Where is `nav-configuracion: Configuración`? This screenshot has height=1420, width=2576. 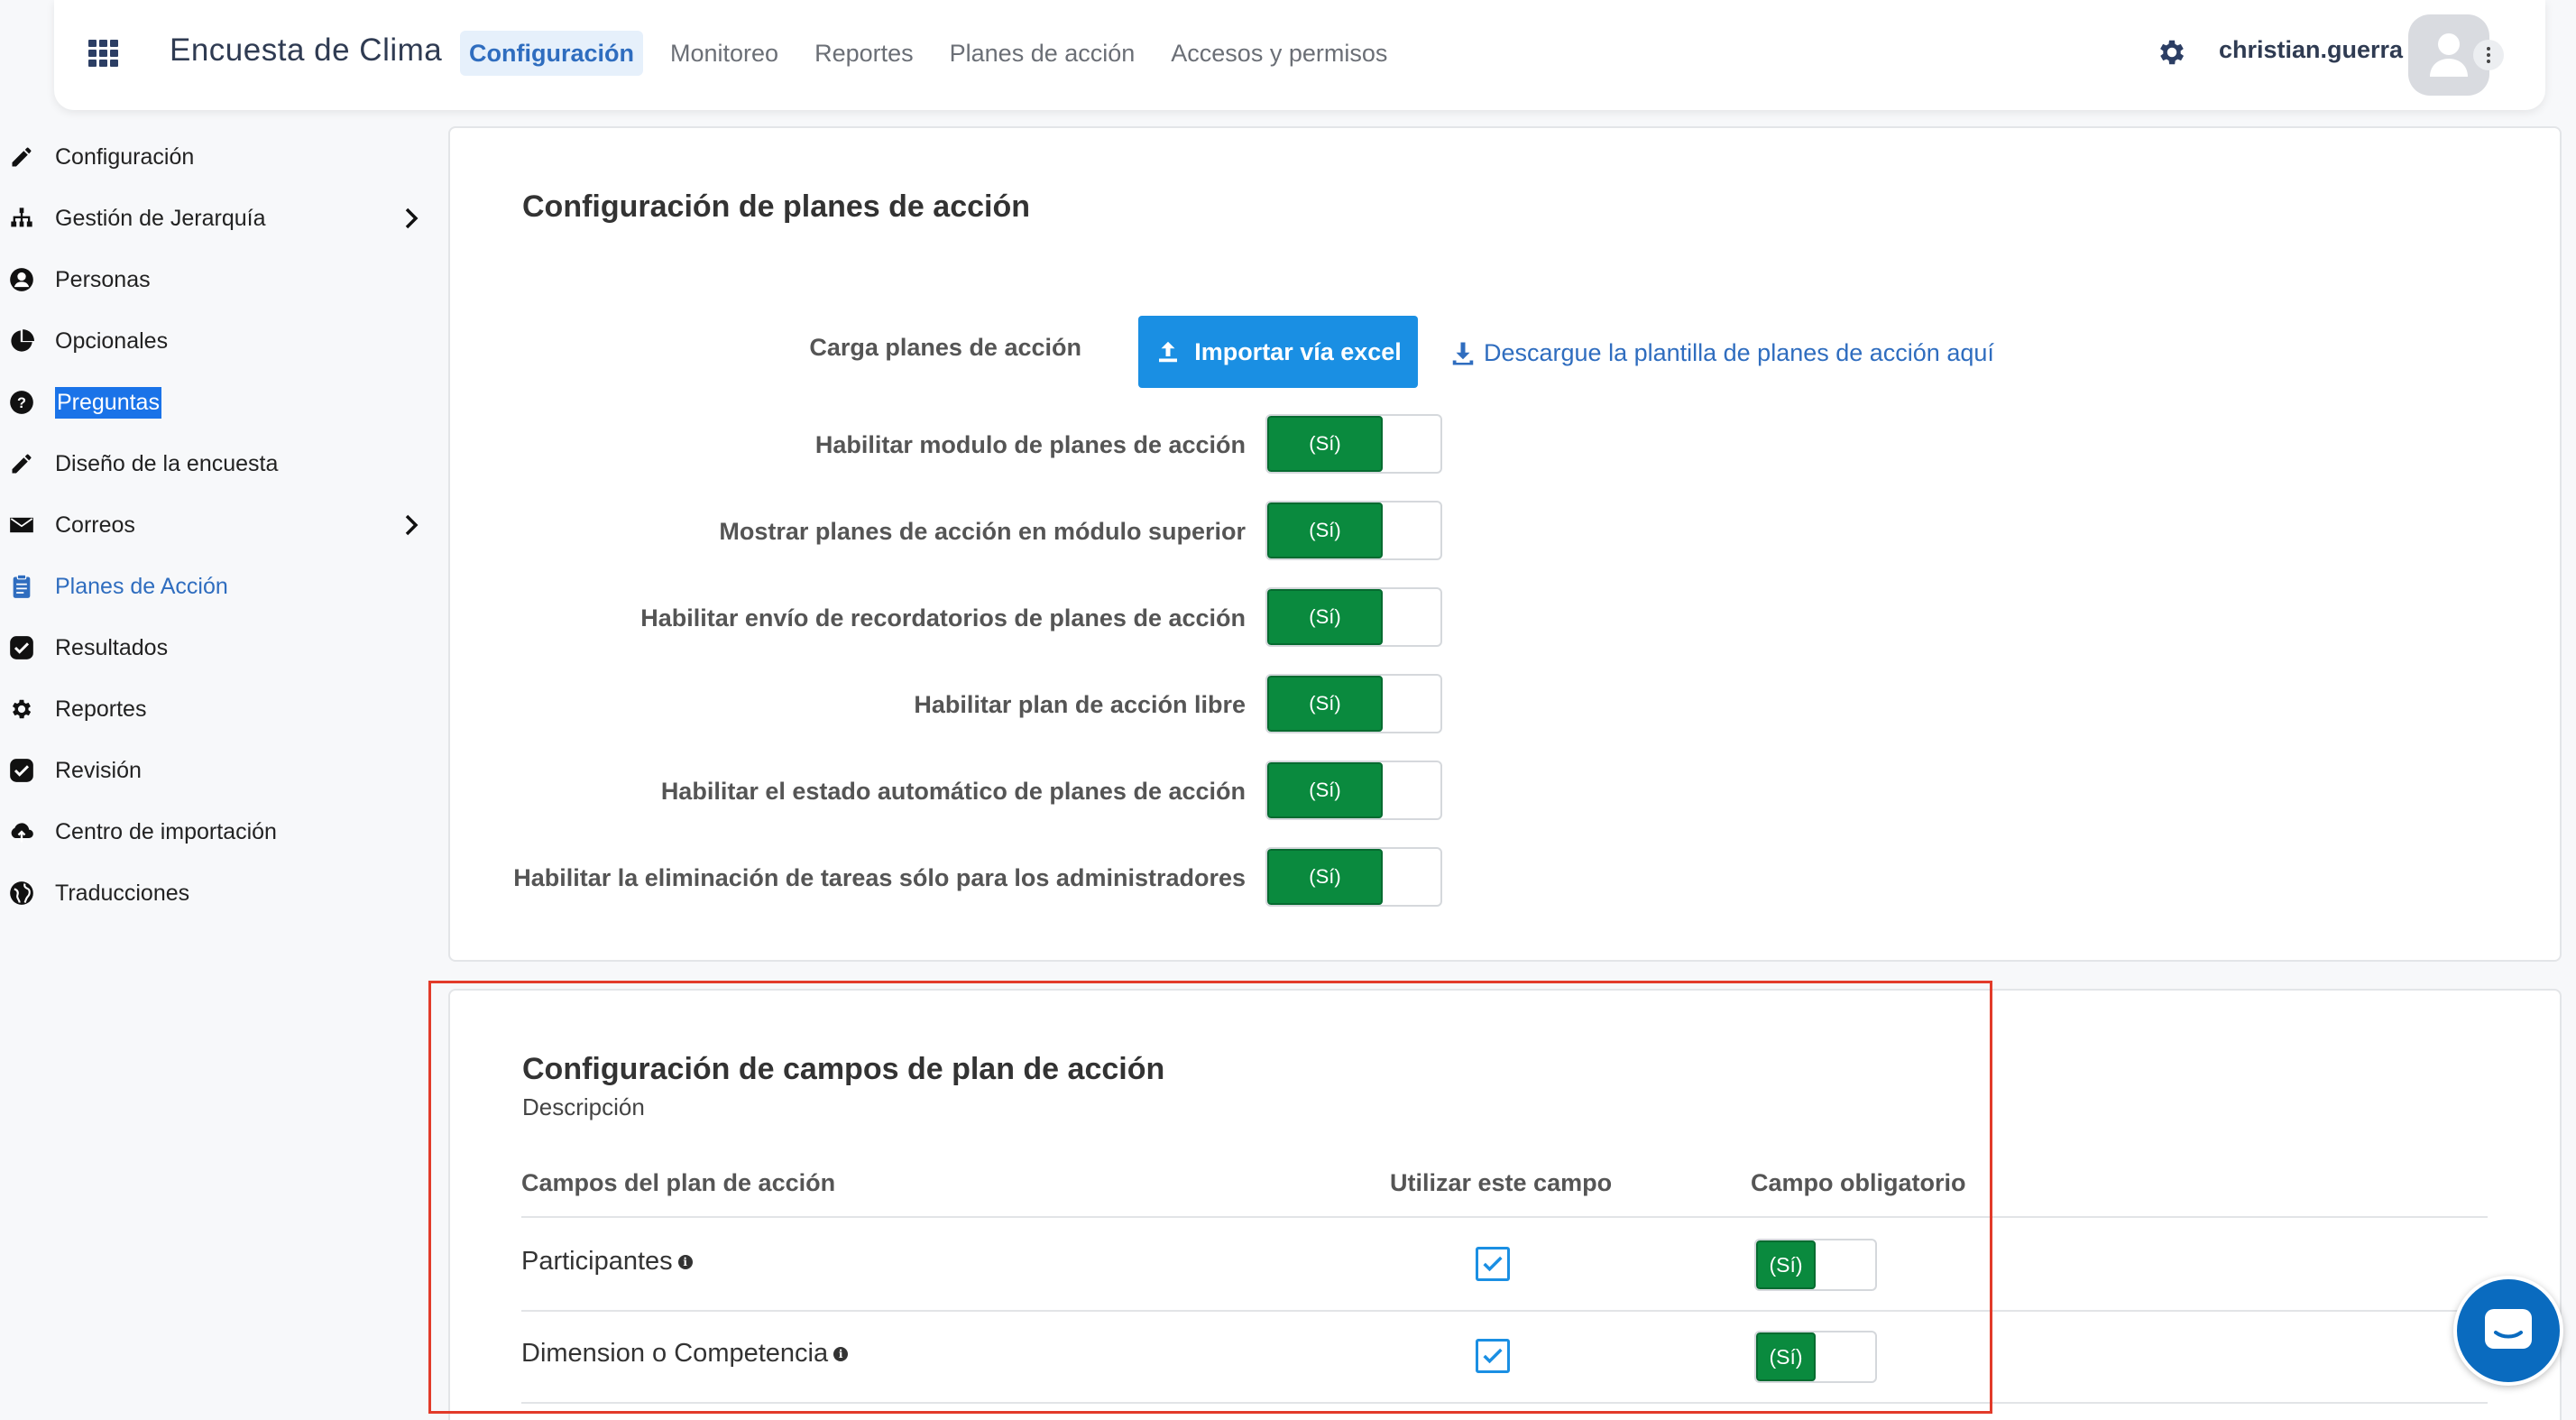
nav-configuracion: Configuración is located at coordinates (552, 53).